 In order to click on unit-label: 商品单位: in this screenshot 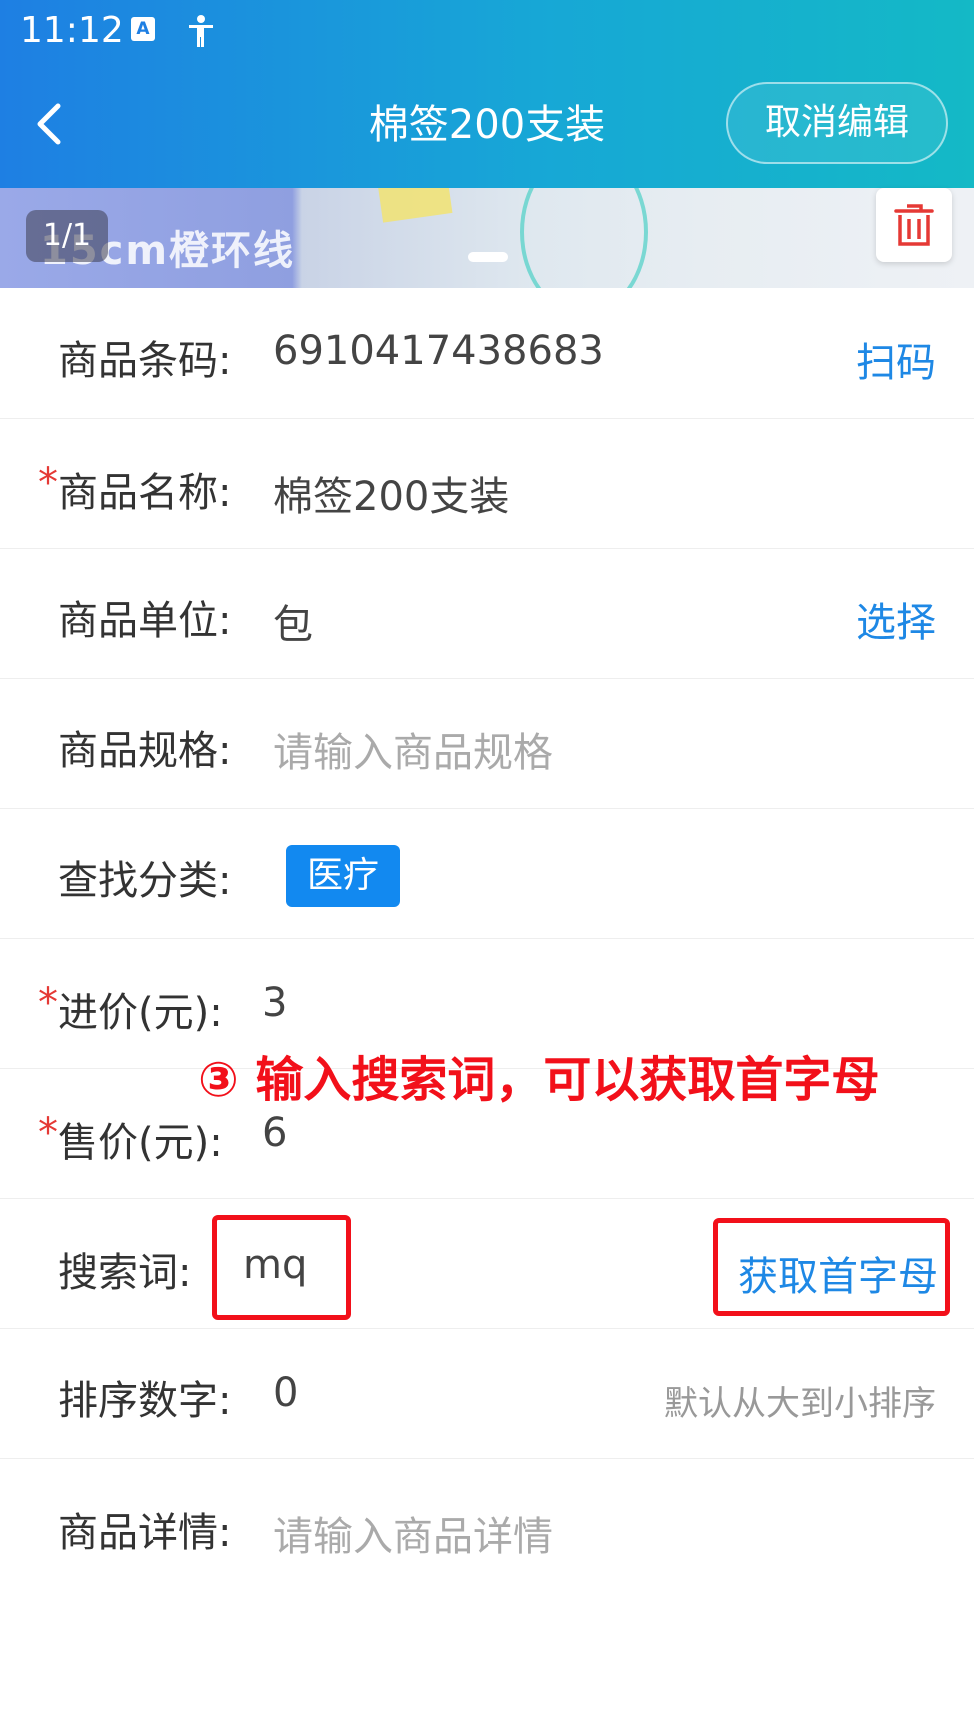, I will do `click(145, 621)`.